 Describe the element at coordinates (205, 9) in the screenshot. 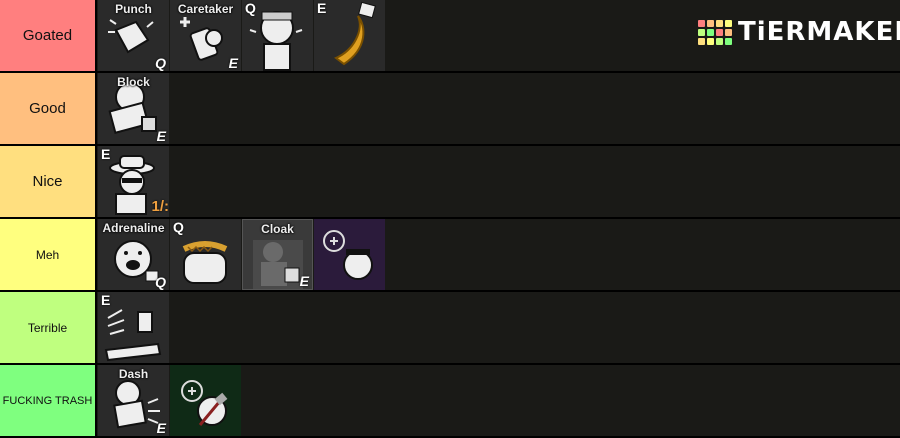

I see `item-name: Caretaker` at that location.